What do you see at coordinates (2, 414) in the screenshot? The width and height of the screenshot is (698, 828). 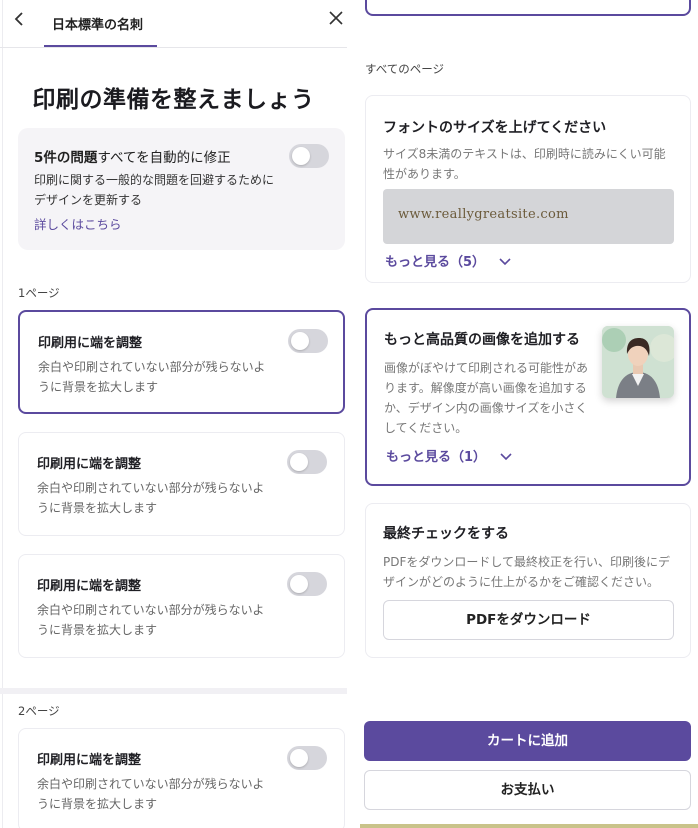 I see `panel-divider` at bounding box center [2, 414].